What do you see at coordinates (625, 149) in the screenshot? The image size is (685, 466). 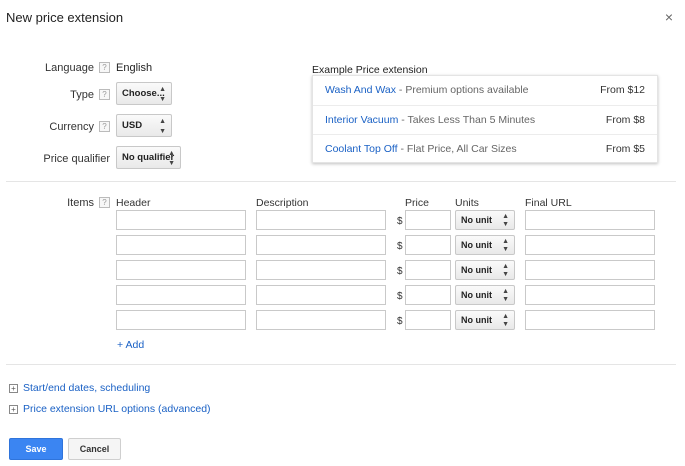 I see `example-price: From $5` at bounding box center [625, 149].